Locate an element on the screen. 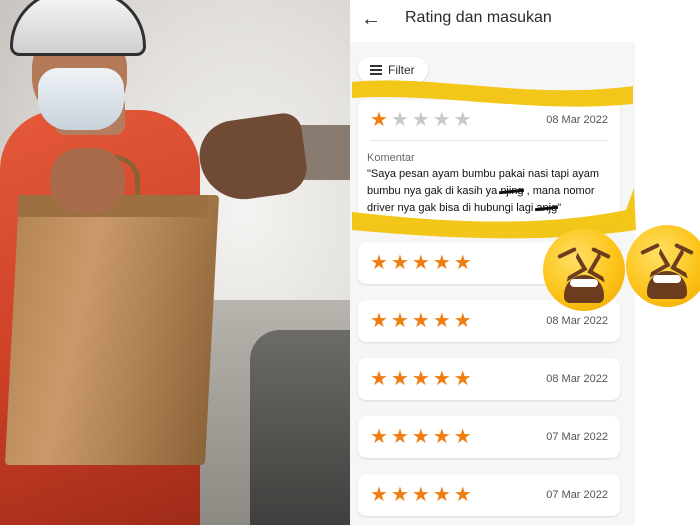 The height and width of the screenshot is (525, 700). sliders-icon is located at coordinates (376, 70).